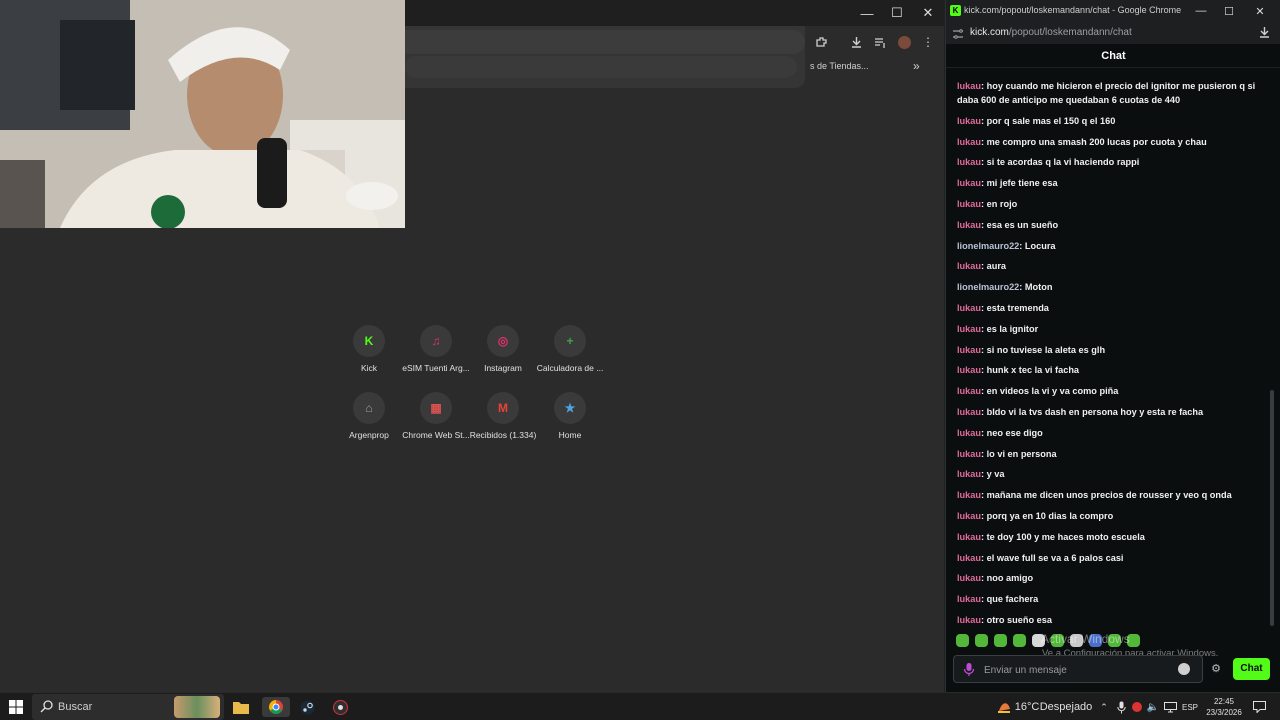 The height and width of the screenshot is (720, 1280). What do you see at coordinates (1115, 454) in the screenshot?
I see `chat-message: lukau: lo vi en persona` at bounding box center [1115, 454].